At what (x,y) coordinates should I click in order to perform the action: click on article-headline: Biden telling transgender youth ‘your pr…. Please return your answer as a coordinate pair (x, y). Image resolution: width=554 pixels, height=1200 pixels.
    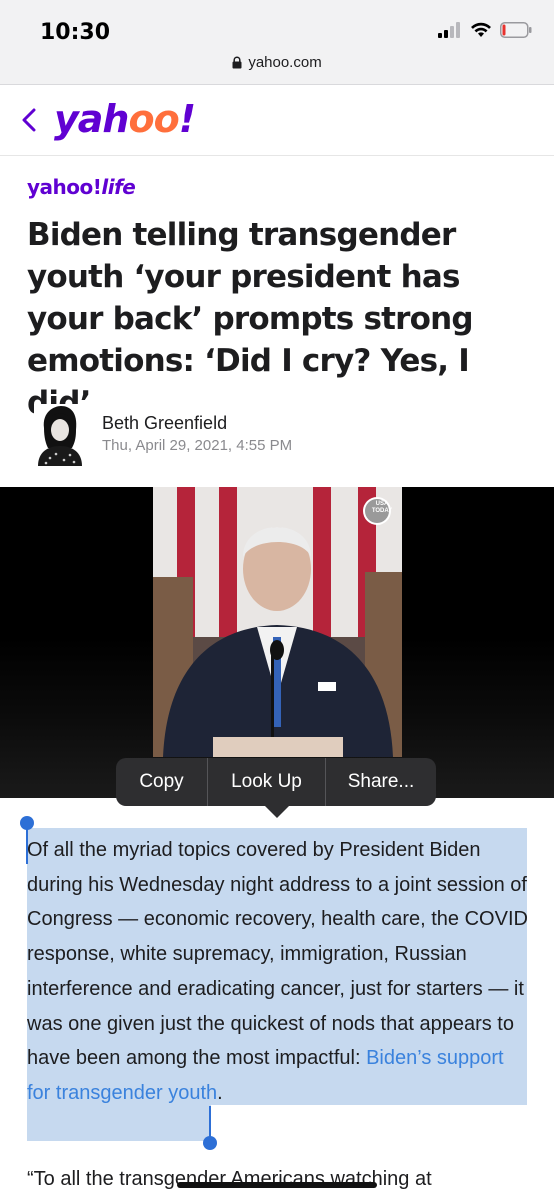
    Looking at the image, I should click on (250, 319).